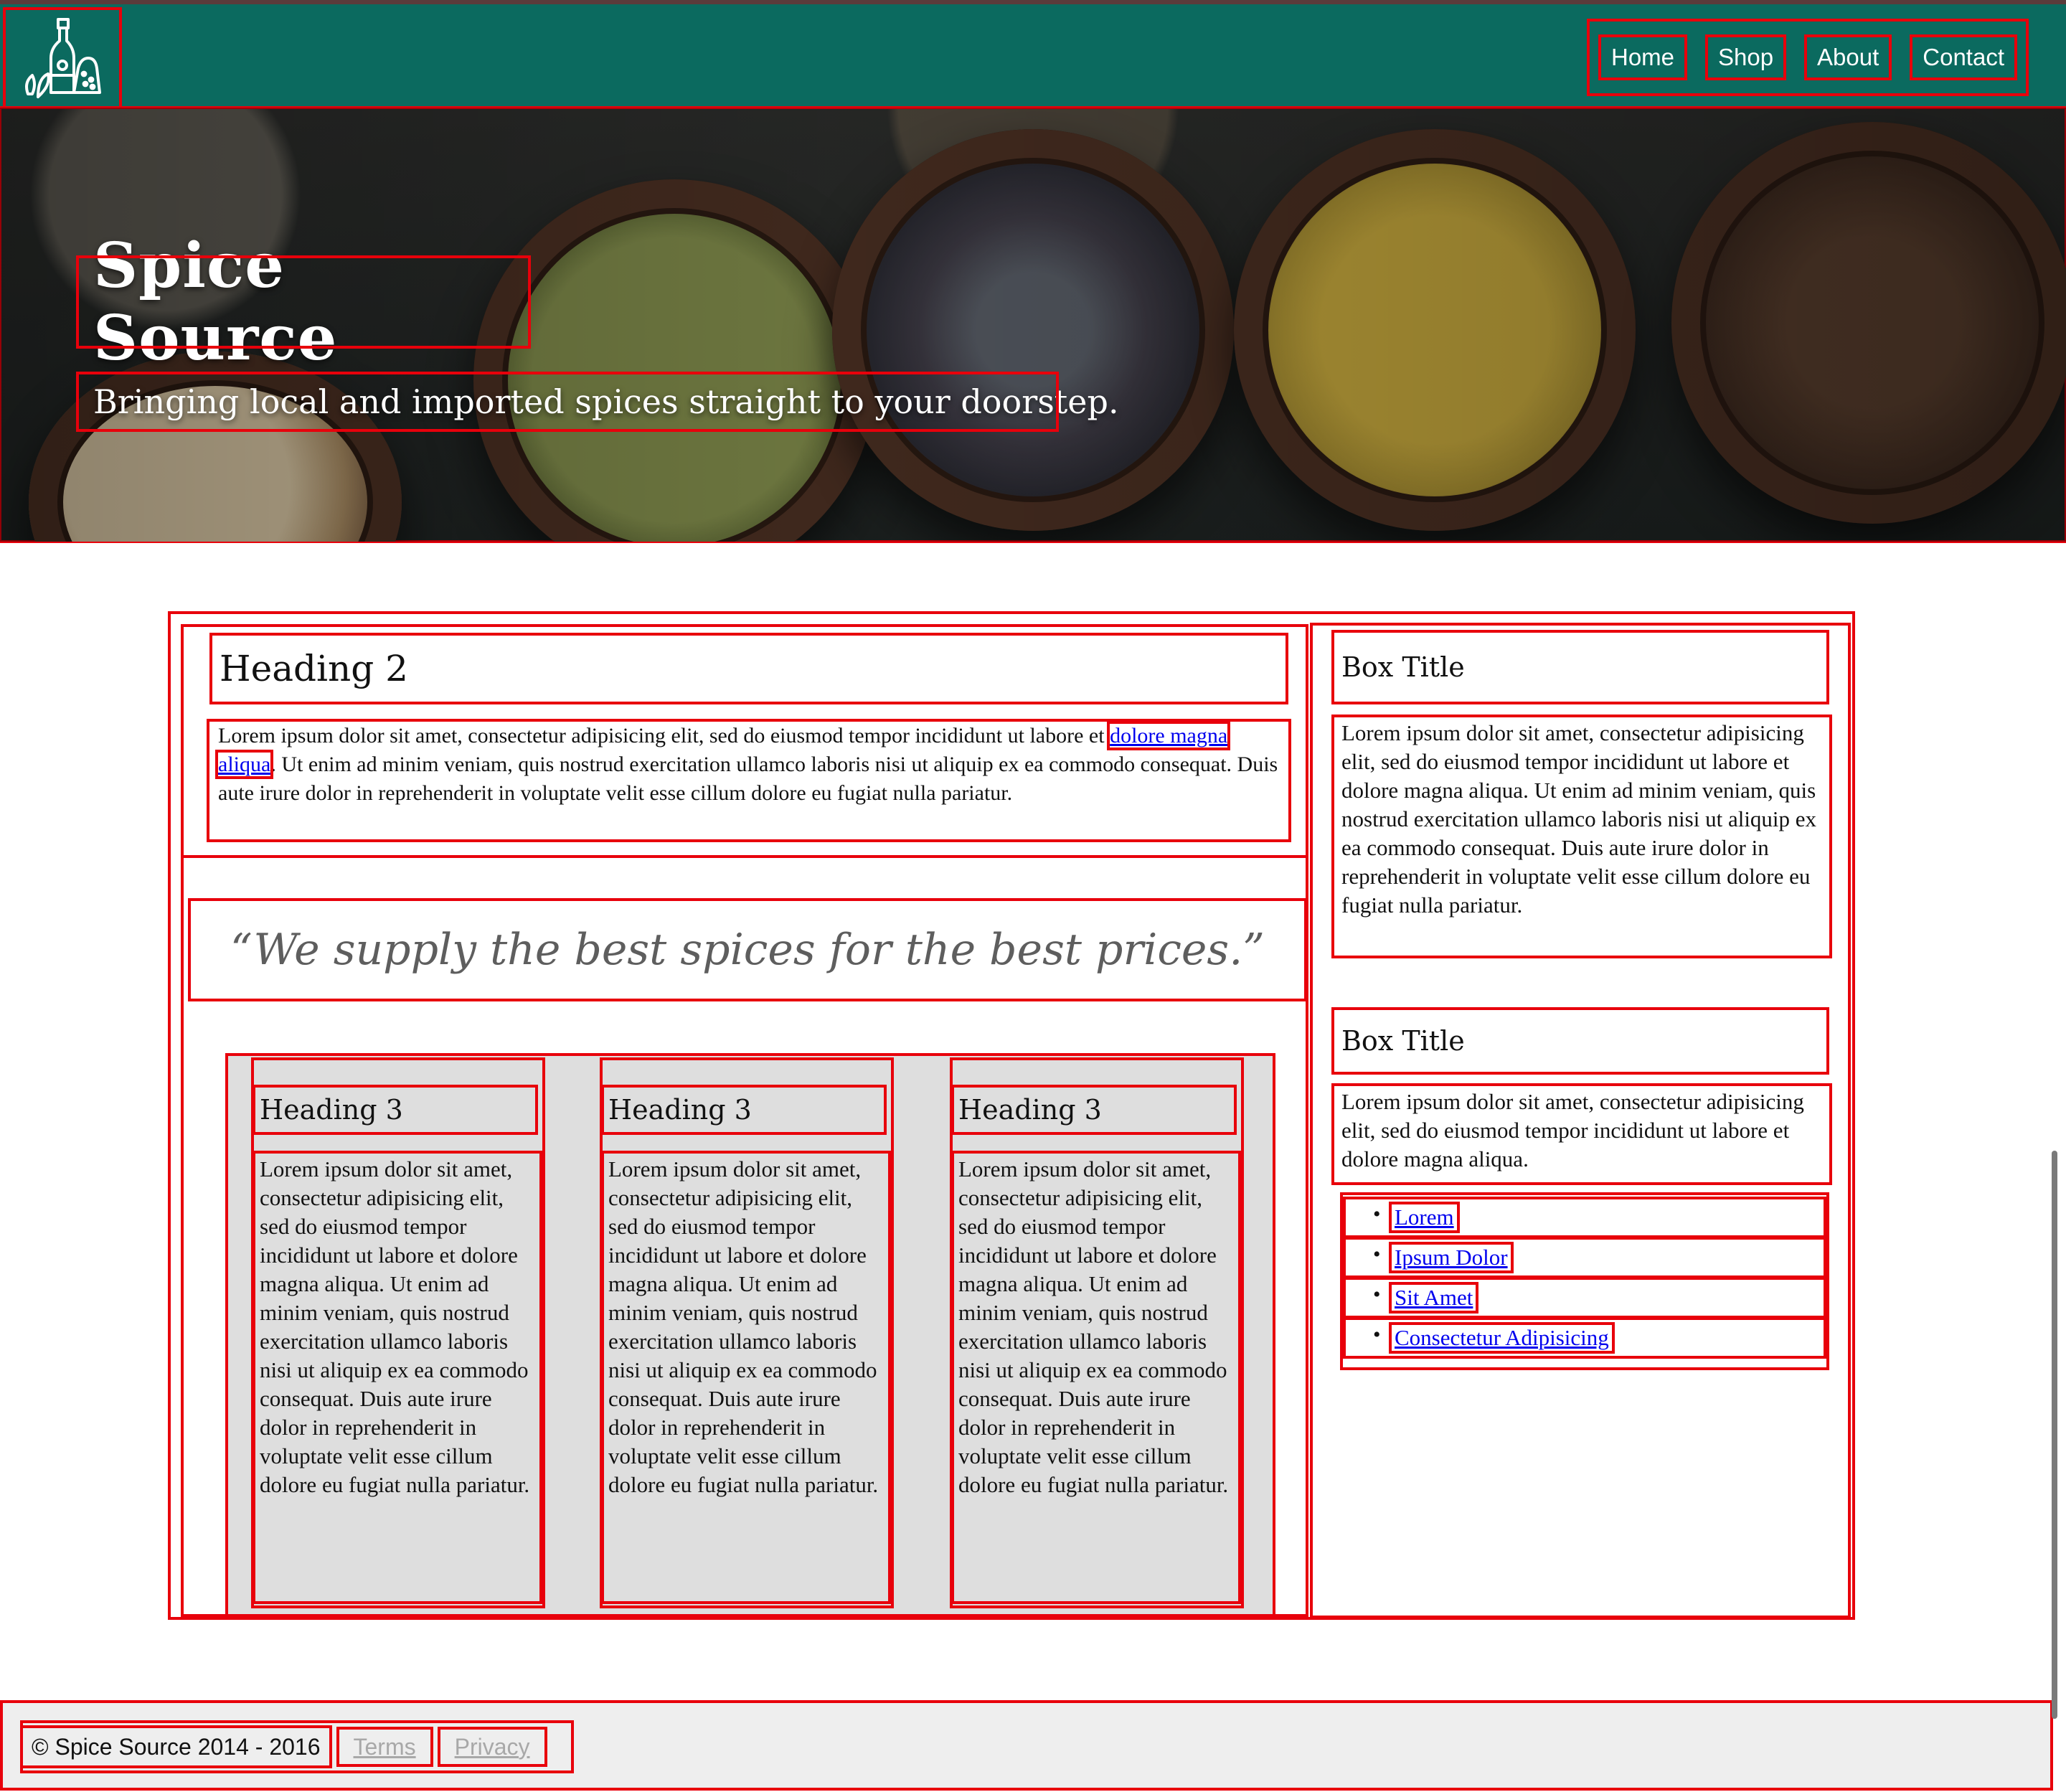 The width and height of the screenshot is (2066, 1792). Describe the element at coordinates (1584, 1298) in the screenshot. I see `list-item: Sit Amet` at that location.